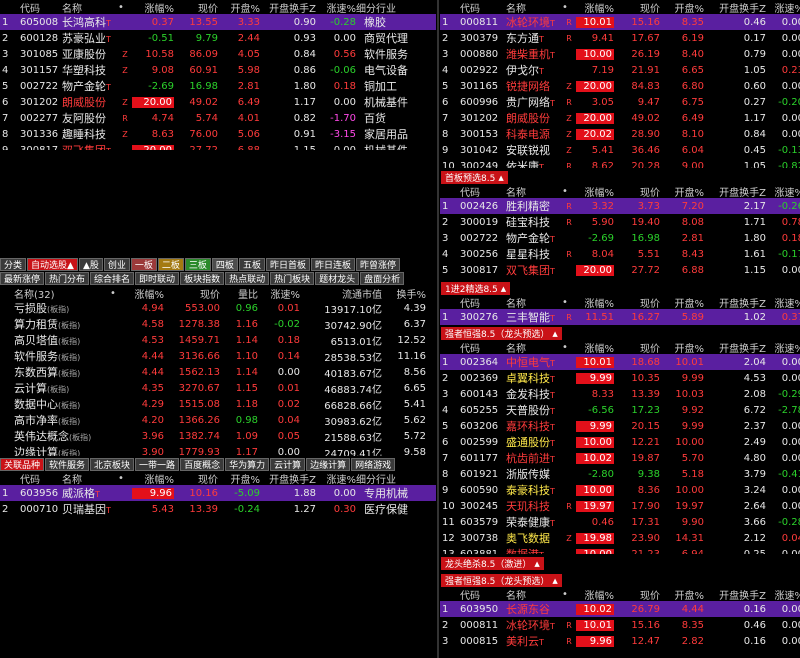  Describe the element at coordinates (620, 410) in the screenshot. I see `table-row: 4 605255 天普股份T -6.56 17.23 9.92 6.72 -2.78` at that location.